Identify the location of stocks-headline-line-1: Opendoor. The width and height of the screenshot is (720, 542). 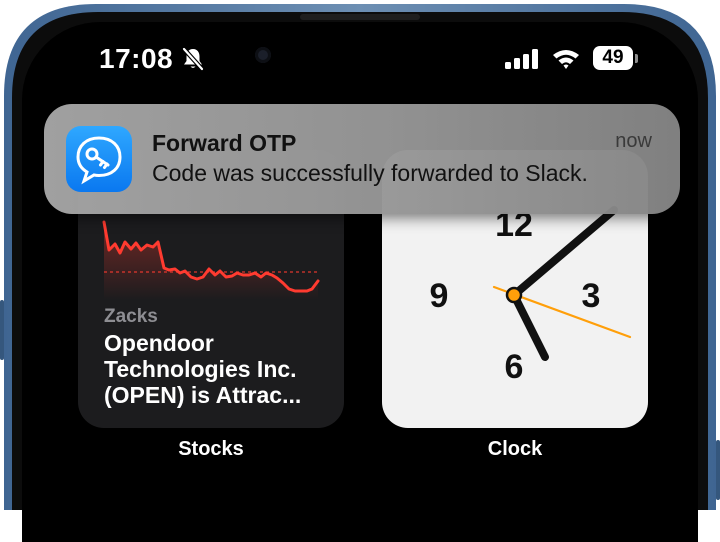
(159, 343).